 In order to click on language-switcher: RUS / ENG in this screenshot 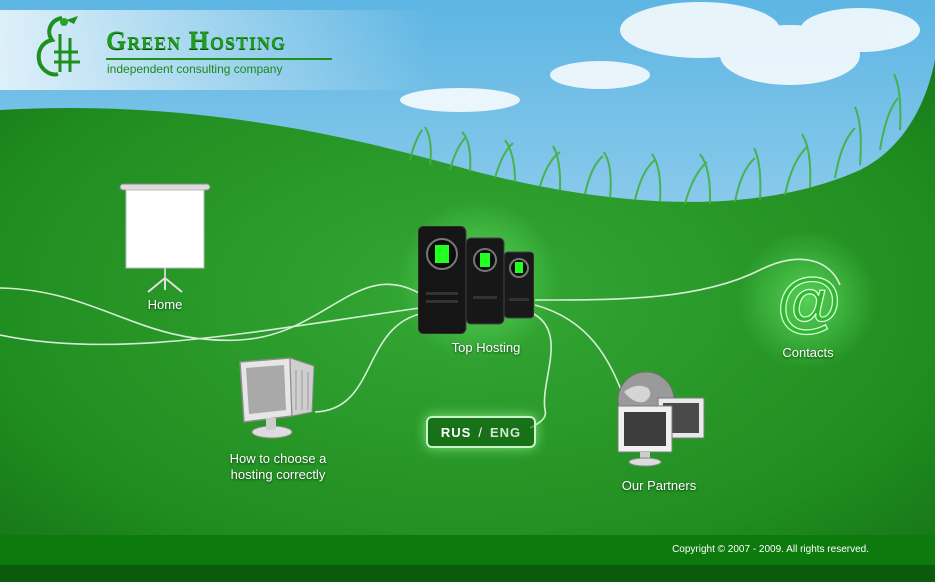, I will do `click(481, 432)`.